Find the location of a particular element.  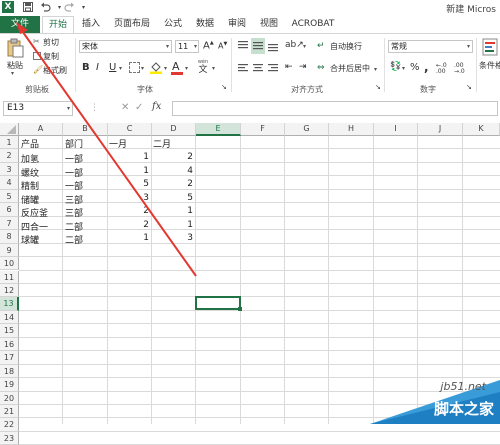

watermark: jb51.net 脚本之家 is located at coordinates (435, 402).